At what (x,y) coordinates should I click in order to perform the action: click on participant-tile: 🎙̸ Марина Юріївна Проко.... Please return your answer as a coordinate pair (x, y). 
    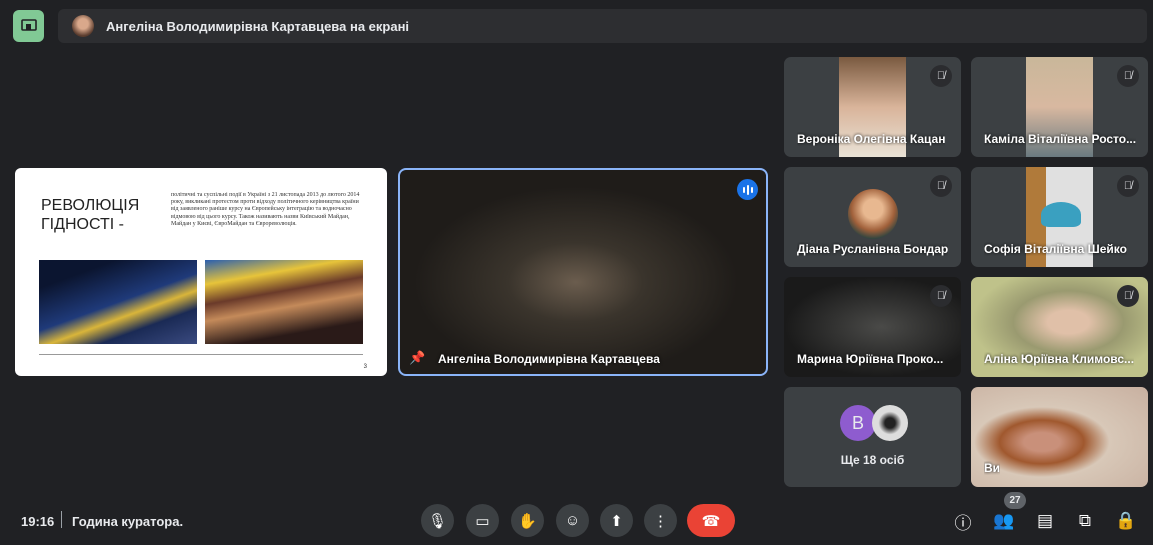
    Looking at the image, I should click on (872, 327).